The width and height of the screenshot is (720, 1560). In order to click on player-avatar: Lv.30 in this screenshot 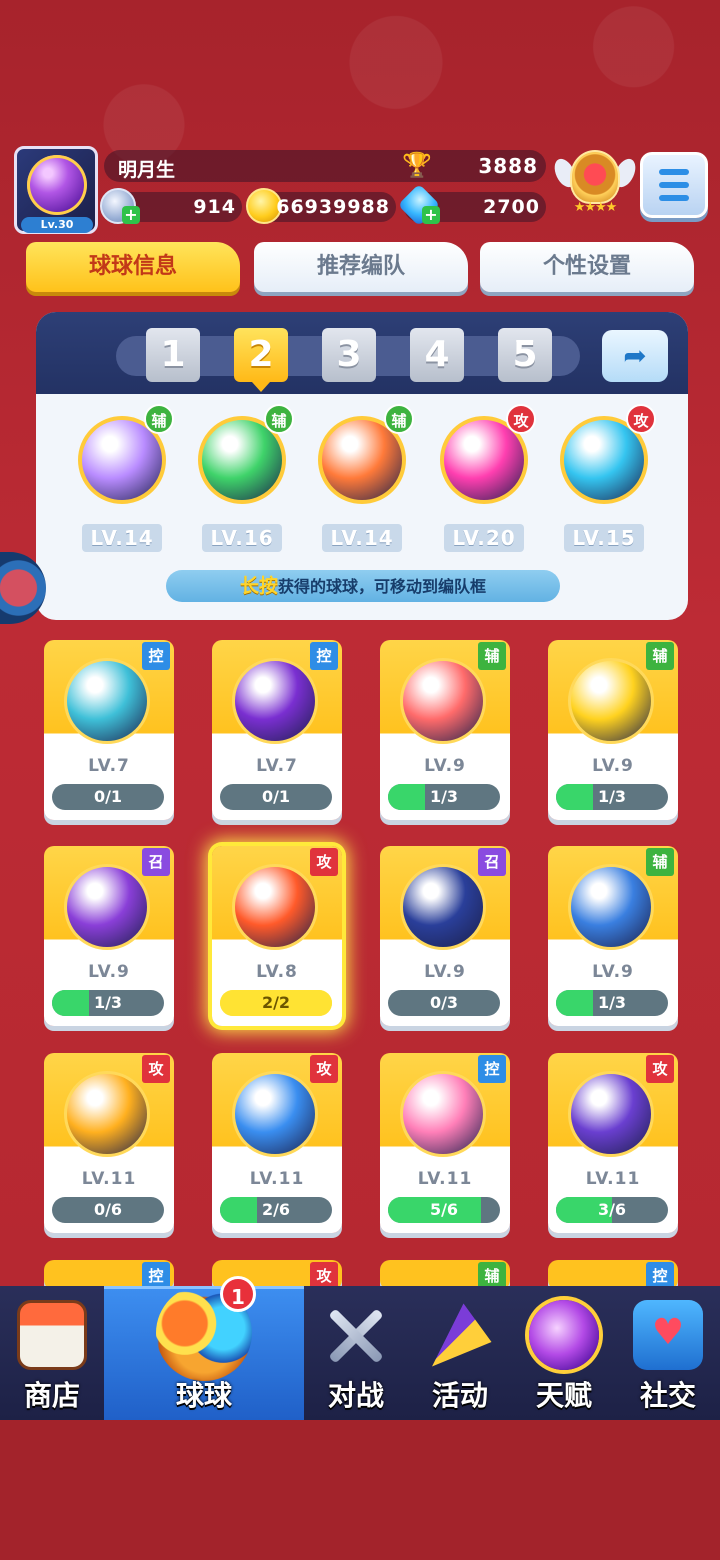, I will do `click(56, 190)`.